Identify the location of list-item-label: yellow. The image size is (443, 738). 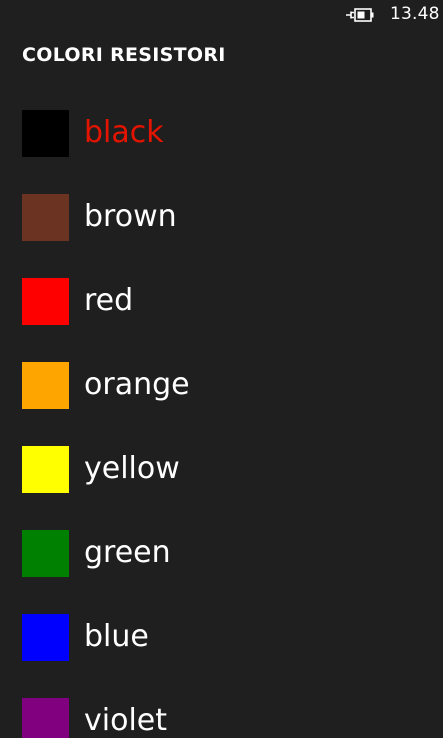
(132, 468).